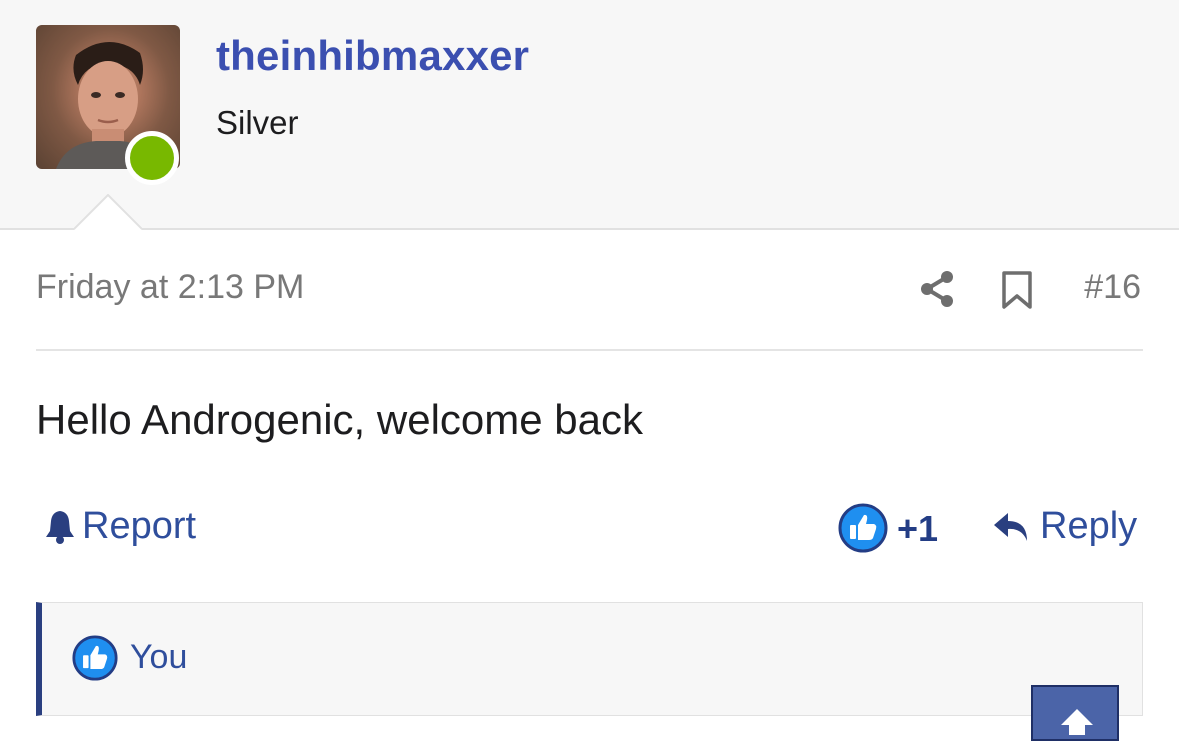  I want to click on bookmark-icon, so click(1017, 290).